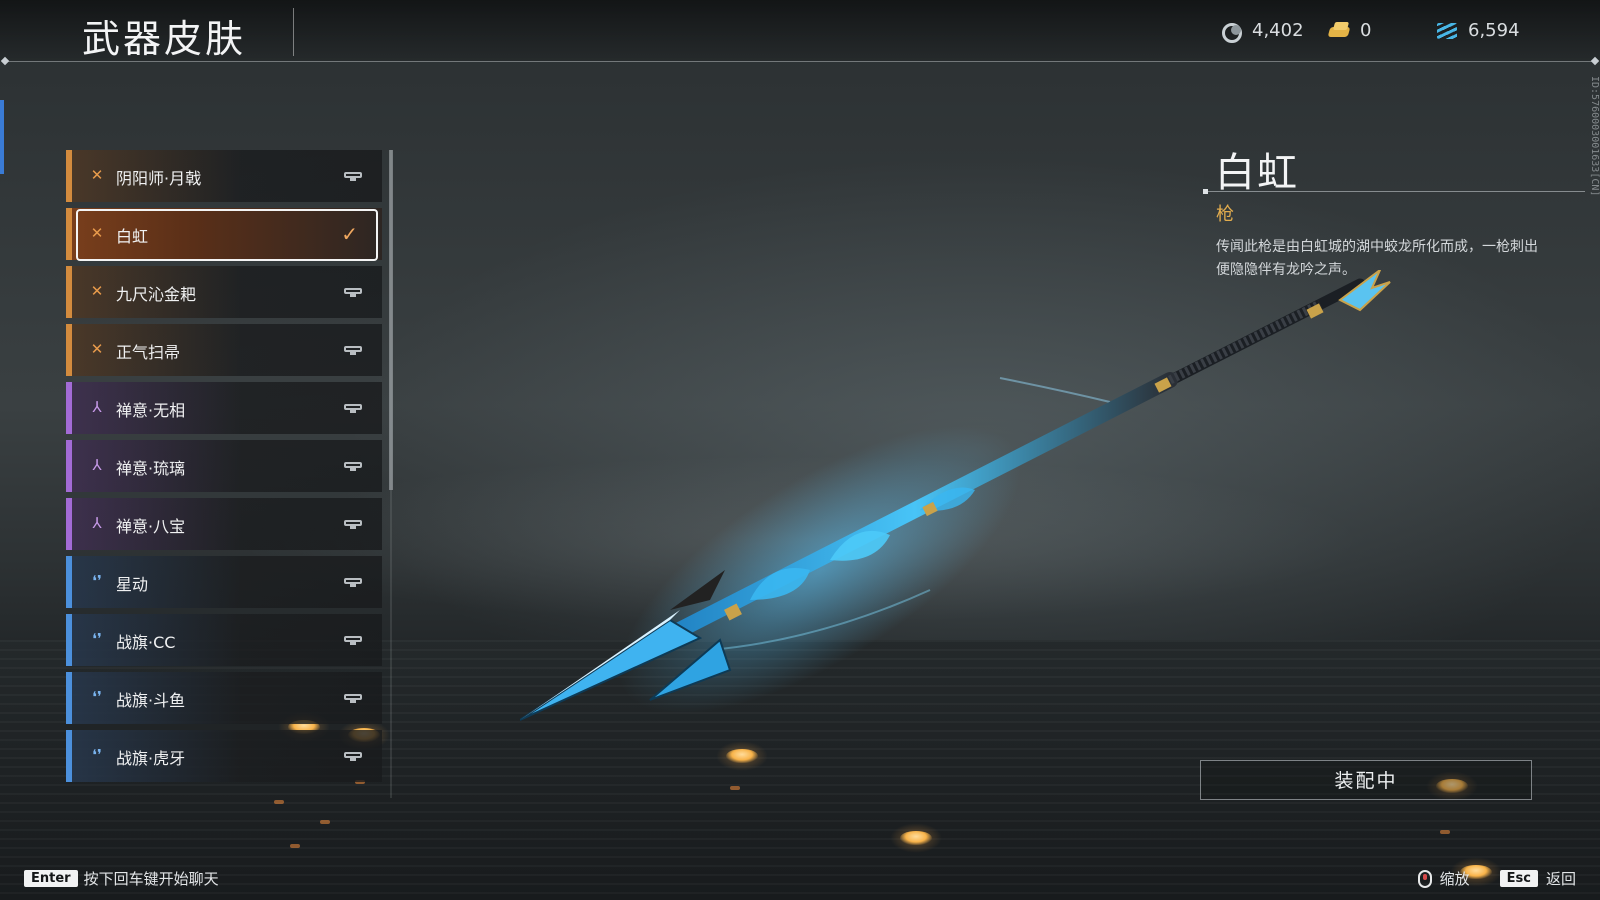 The height and width of the screenshot is (900, 1600). What do you see at coordinates (1518, 878) in the screenshot?
I see `esc-key-badge: Esc` at bounding box center [1518, 878].